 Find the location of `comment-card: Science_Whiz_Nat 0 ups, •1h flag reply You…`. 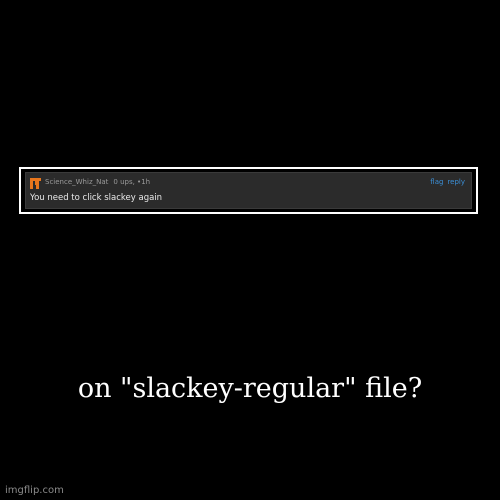

comment-card: Science_Whiz_Nat 0 ups, •1h flag reply You… is located at coordinates (248, 190).